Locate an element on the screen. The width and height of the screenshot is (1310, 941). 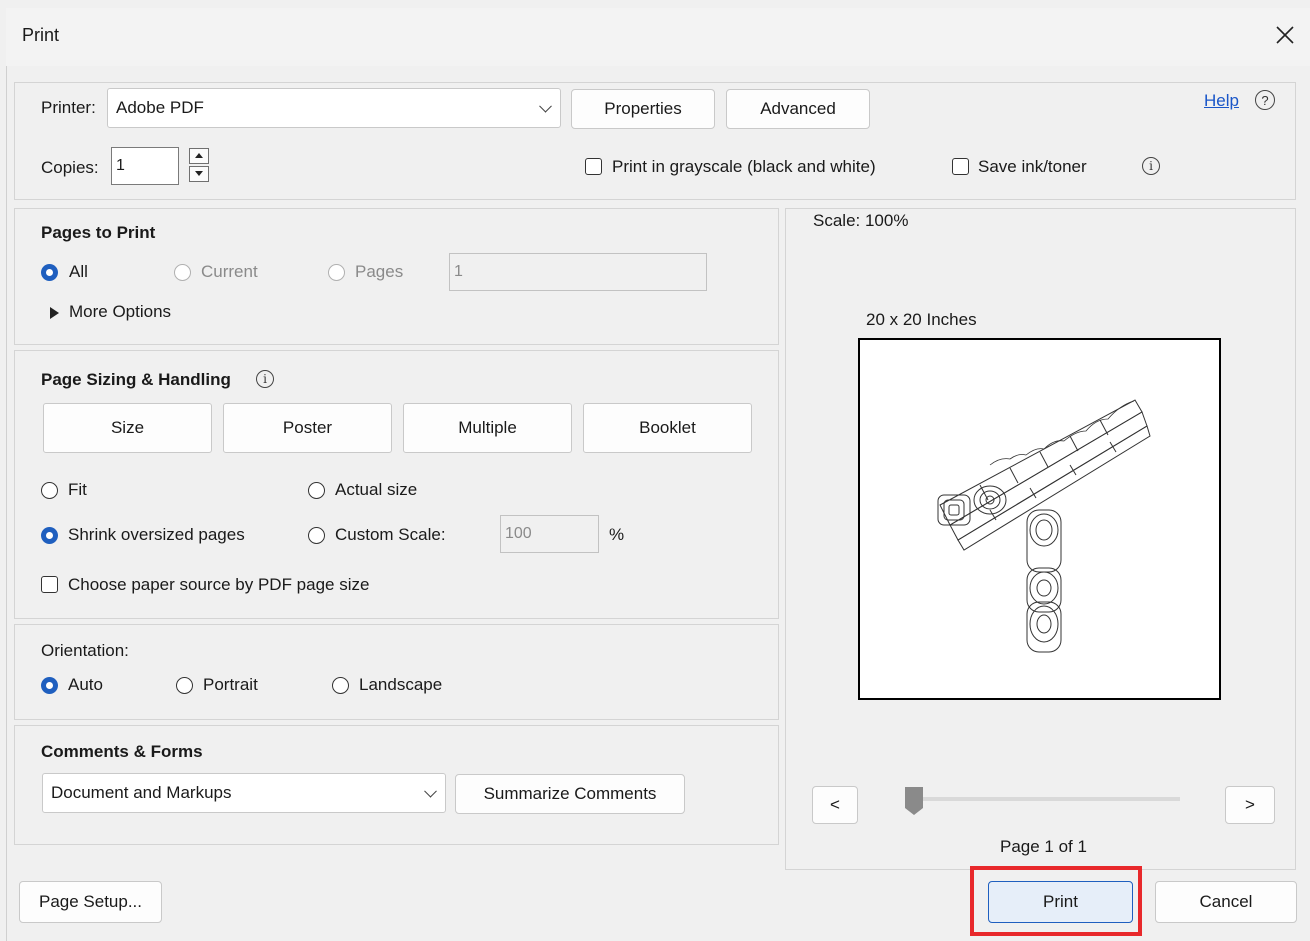
portrait-label: Portrait is located at coordinates (230, 684).